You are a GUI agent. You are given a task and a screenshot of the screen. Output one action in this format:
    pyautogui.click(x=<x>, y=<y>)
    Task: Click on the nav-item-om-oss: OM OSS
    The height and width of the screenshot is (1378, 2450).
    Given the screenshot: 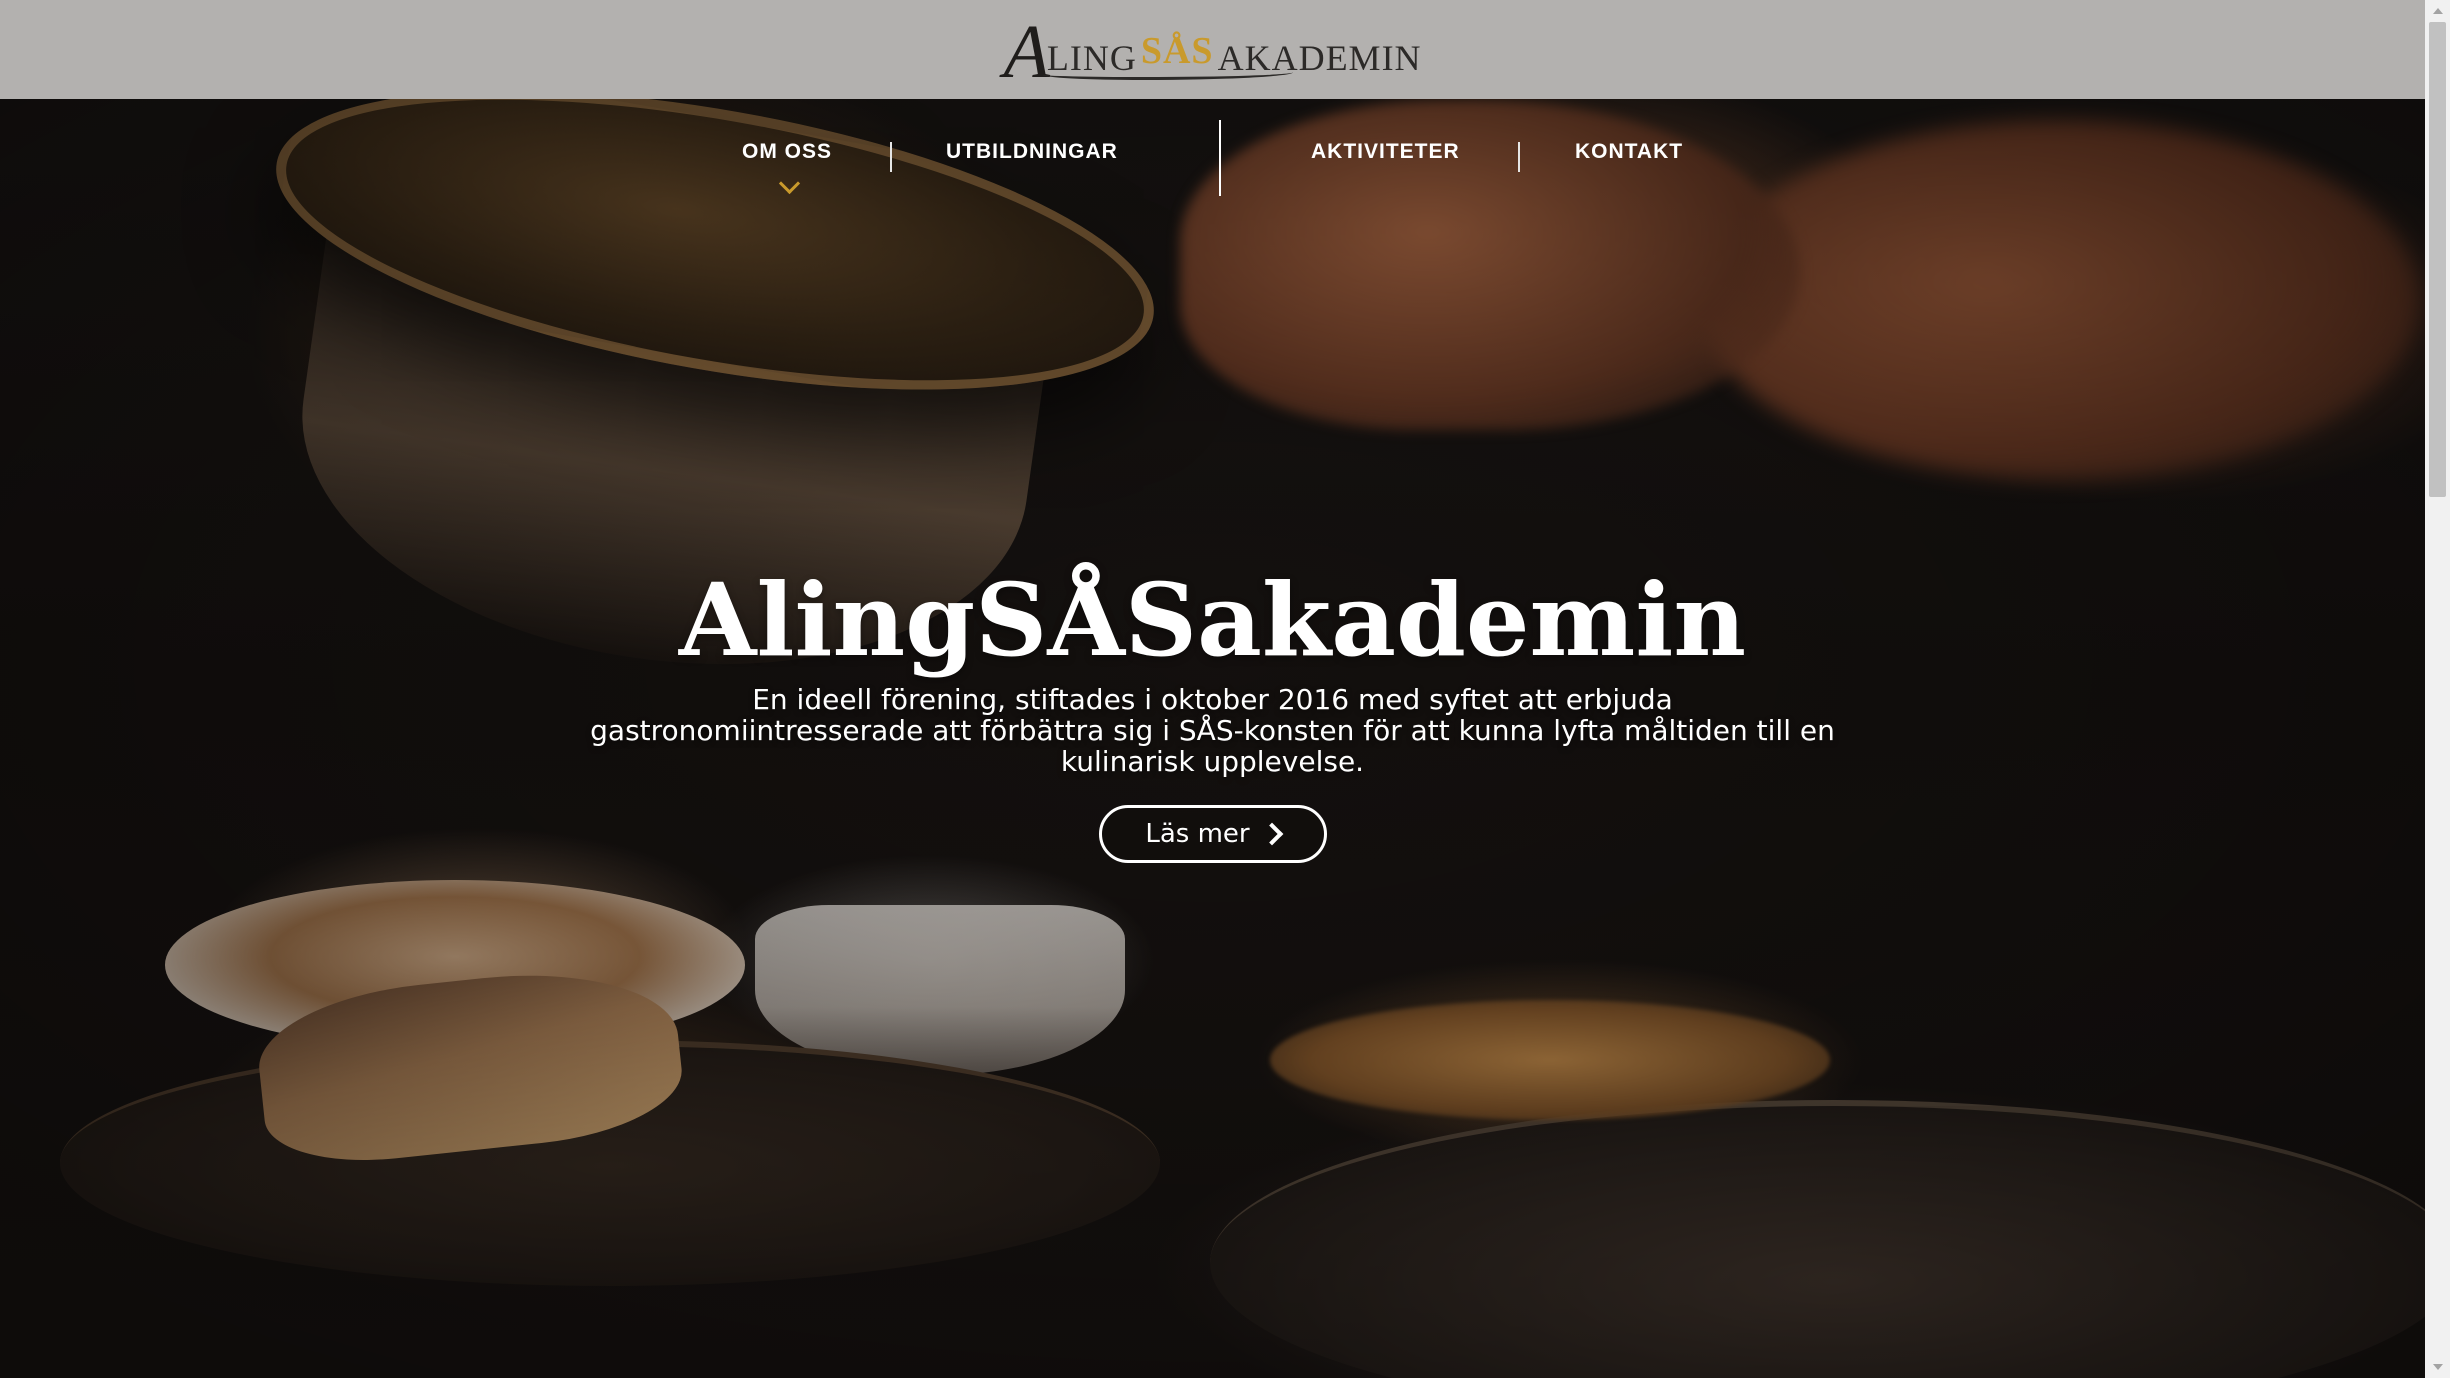 What is the action you would take?
    pyautogui.click(x=787, y=152)
    